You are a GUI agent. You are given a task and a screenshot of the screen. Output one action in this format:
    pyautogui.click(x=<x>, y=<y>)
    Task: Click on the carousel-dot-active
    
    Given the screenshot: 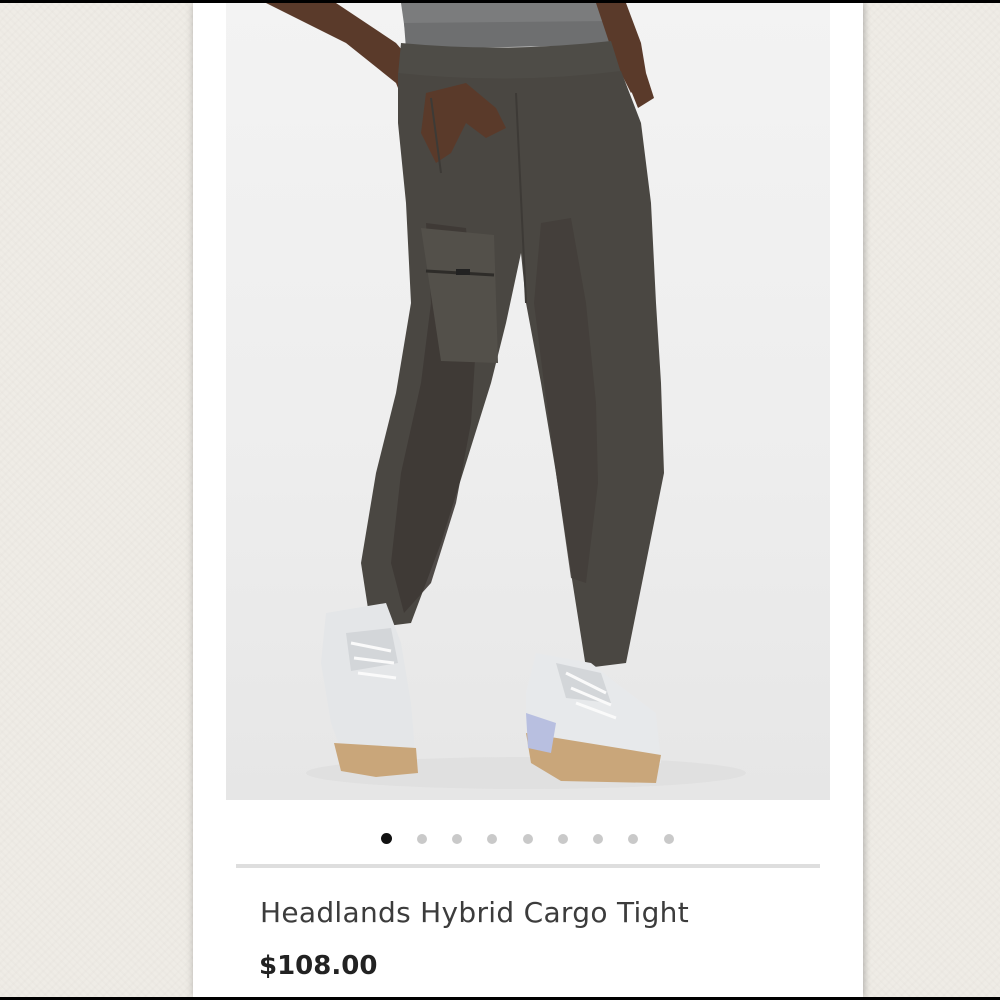 What is the action you would take?
    pyautogui.click(x=386, y=838)
    